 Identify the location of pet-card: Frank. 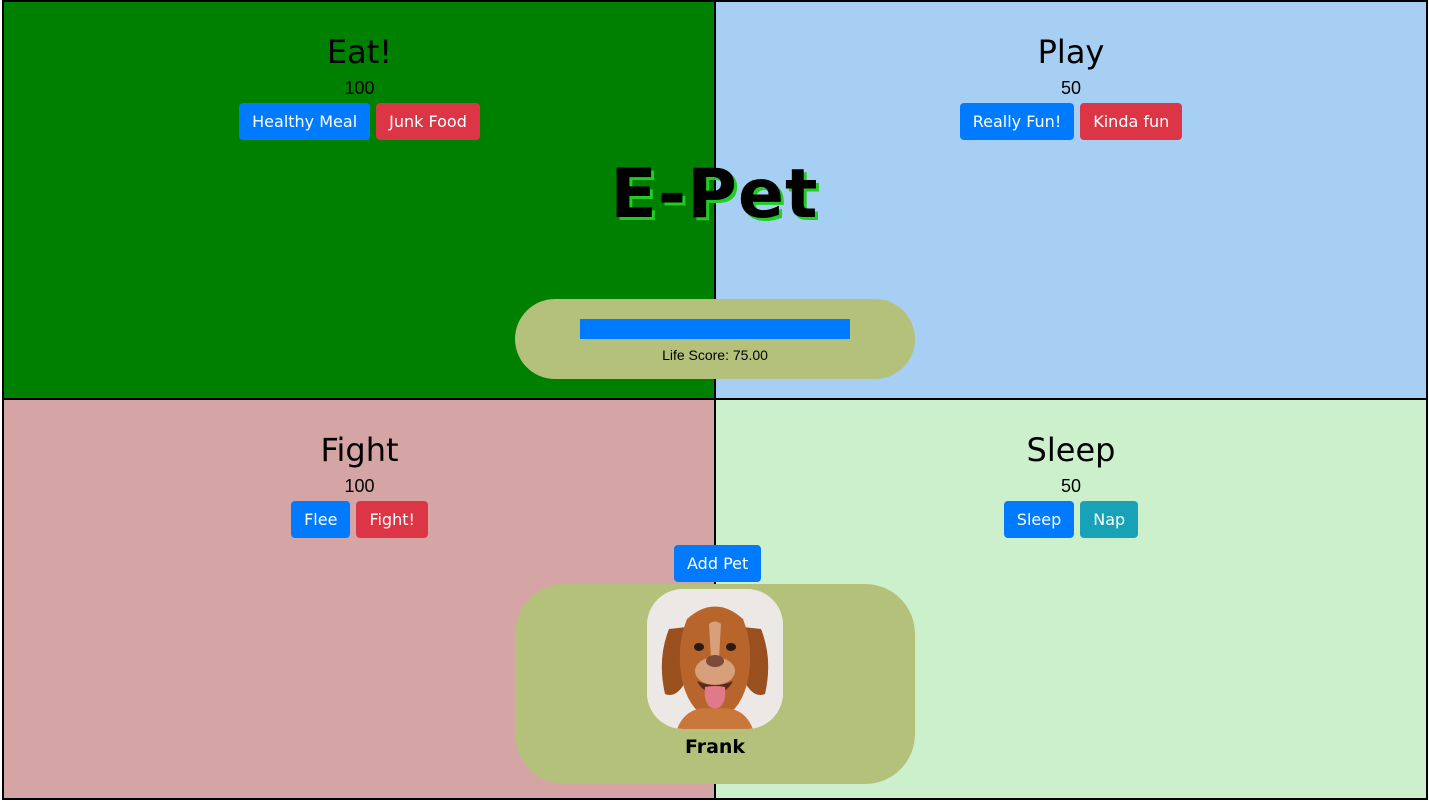
(715, 684).